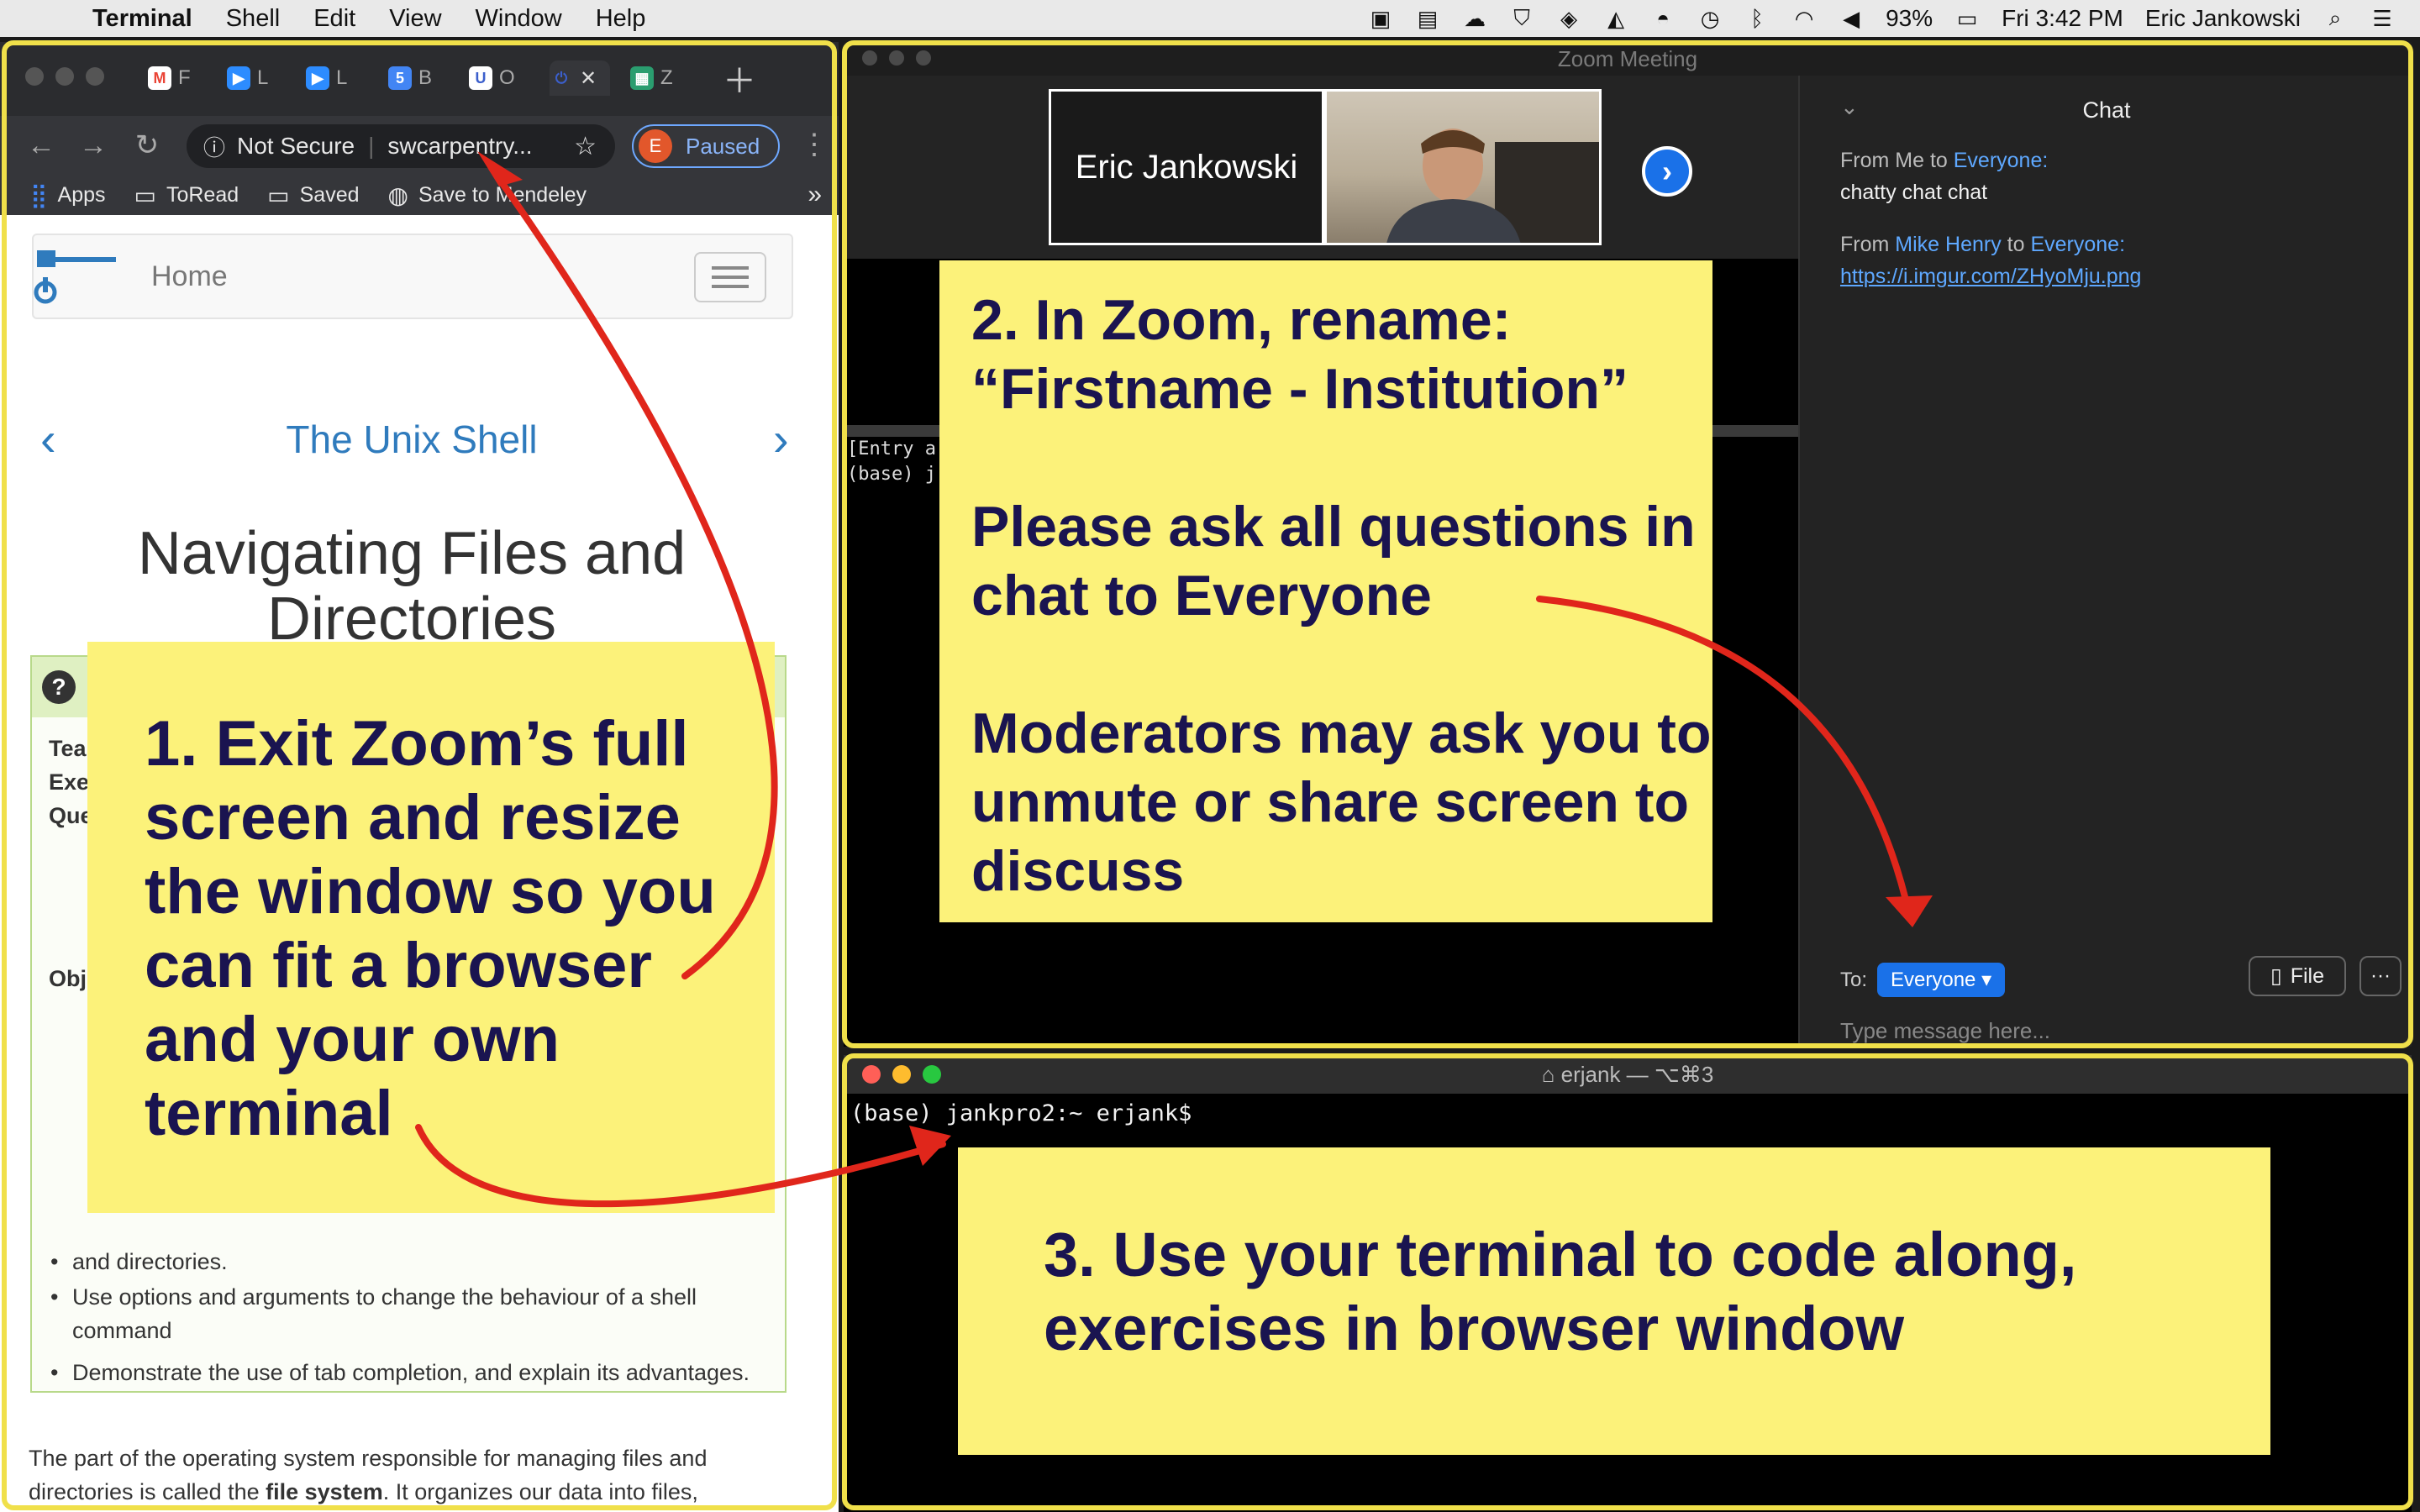 This screenshot has width=2420, height=1512. Describe the element at coordinates (189, 276) in the screenshot. I see `nav-home-link: Home` at that location.